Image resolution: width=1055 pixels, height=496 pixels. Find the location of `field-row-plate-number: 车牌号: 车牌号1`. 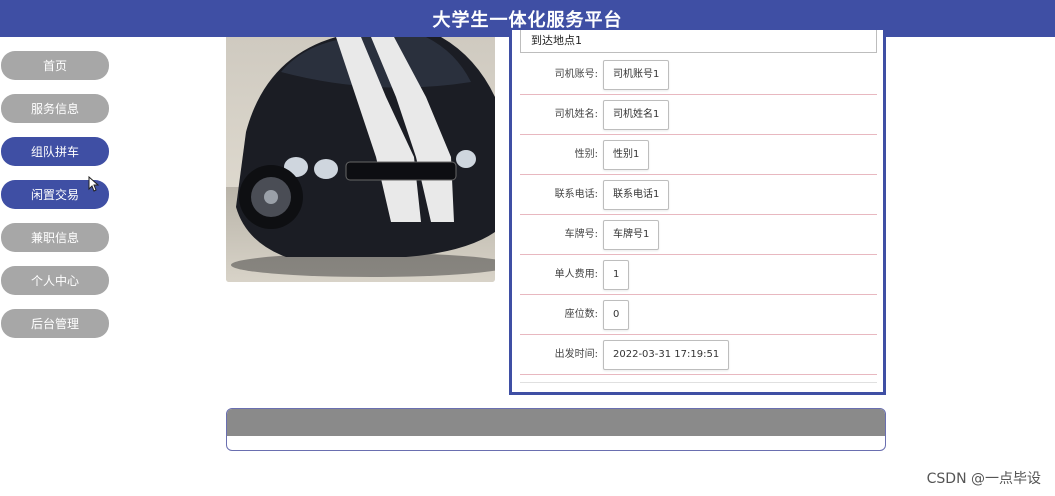

field-row-plate-number: 车牌号: 车牌号1 is located at coordinates (698, 235).